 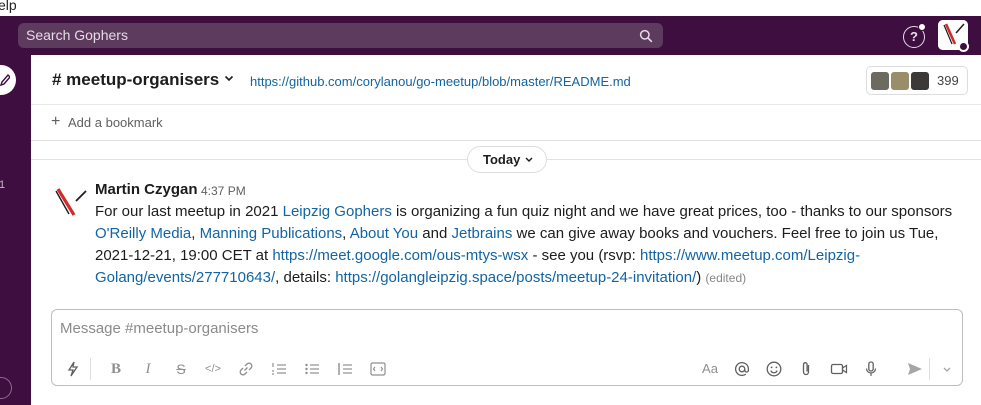 I want to click on message-link: Leipzig Gophers, so click(x=337, y=211).